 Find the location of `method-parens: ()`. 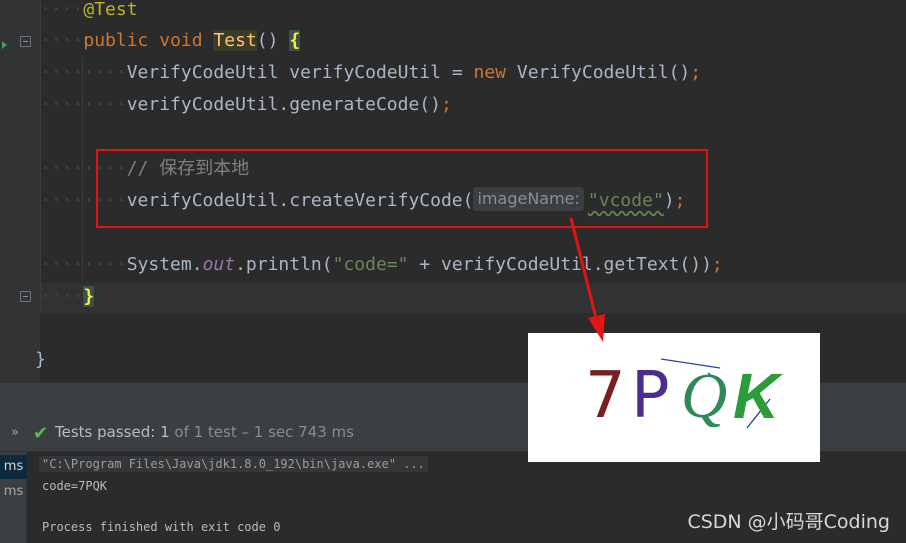

method-parens: () is located at coordinates (273, 40).